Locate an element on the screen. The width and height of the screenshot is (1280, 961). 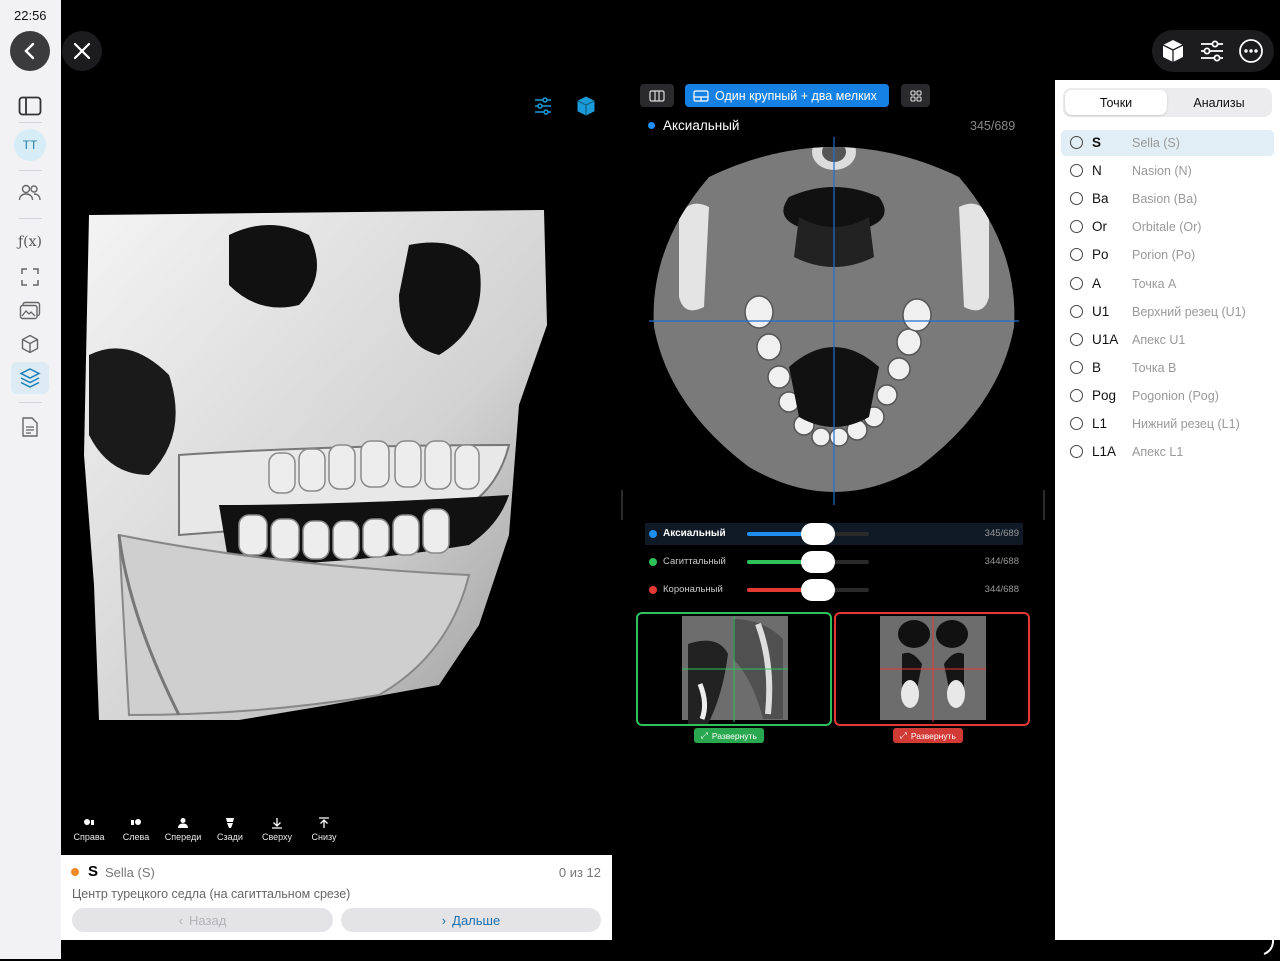
view-front-button: Спереди is located at coordinates (183, 829).